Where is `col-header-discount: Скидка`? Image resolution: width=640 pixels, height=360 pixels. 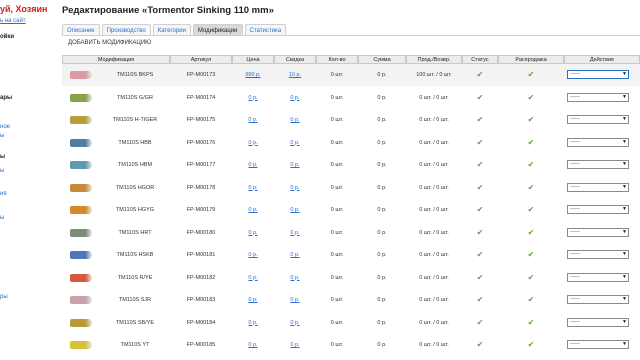 col-header-discount: Скидка is located at coordinates (295, 59).